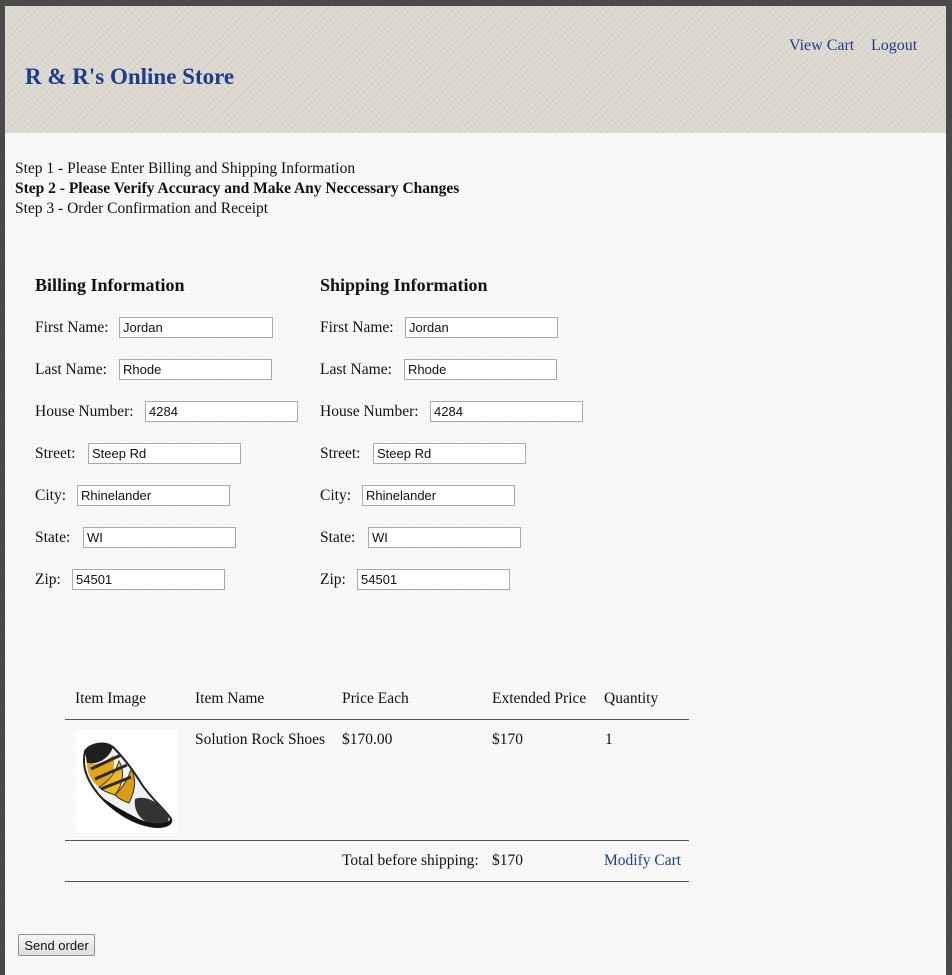 This screenshot has width=952, height=975. What do you see at coordinates (333, 579) in the screenshot?
I see `shipping-zip-label: Zip:` at bounding box center [333, 579].